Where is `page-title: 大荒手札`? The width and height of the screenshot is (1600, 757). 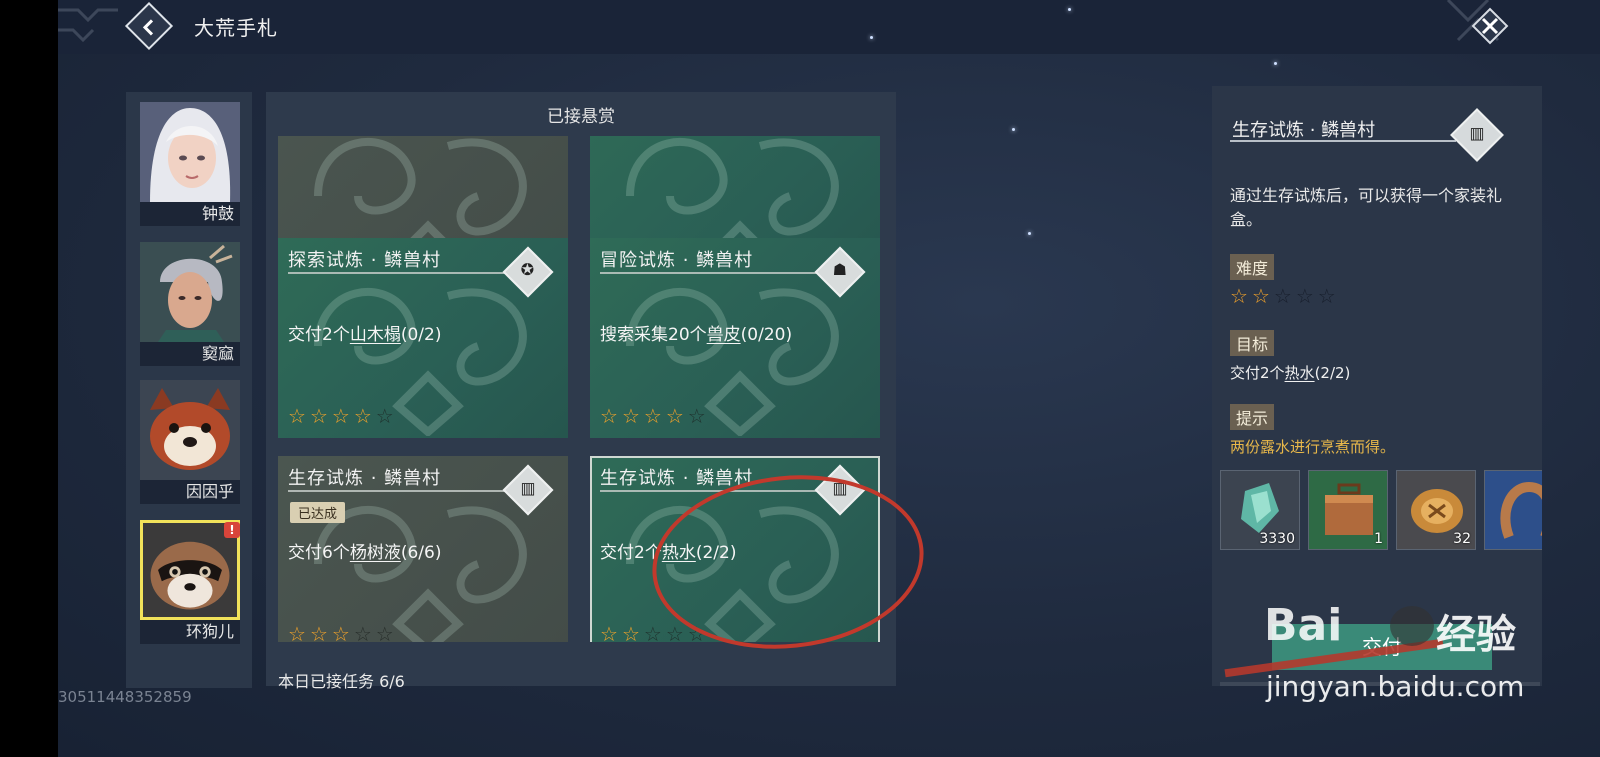 page-title: 大荒手札 is located at coordinates (236, 28).